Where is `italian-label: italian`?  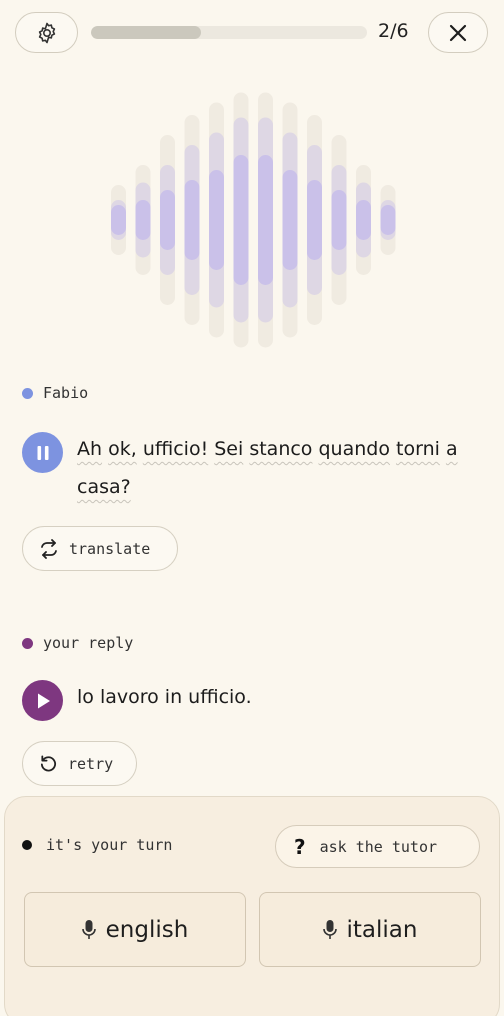
italian-label: italian is located at coordinates (382, 929).